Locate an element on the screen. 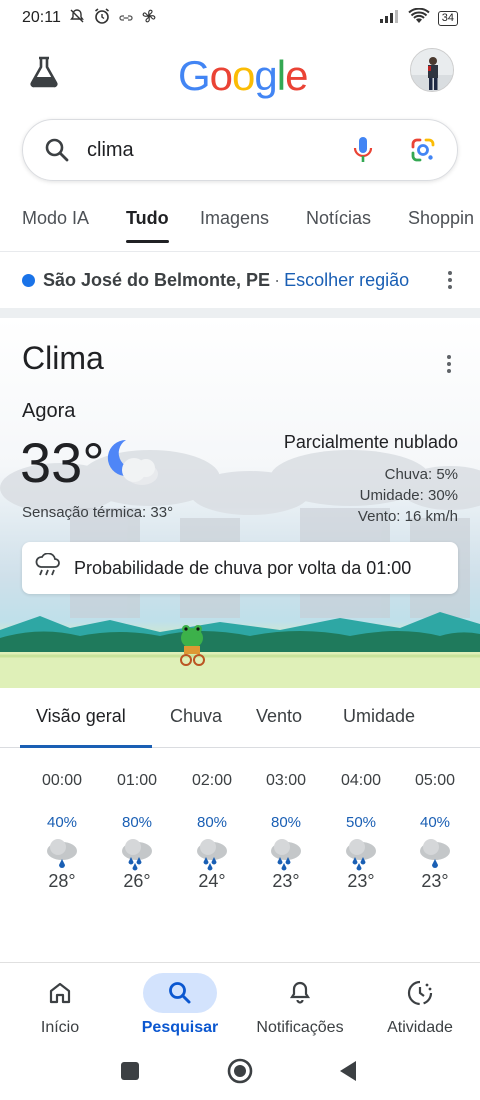  back-button is located at coordinates (348, 1073).